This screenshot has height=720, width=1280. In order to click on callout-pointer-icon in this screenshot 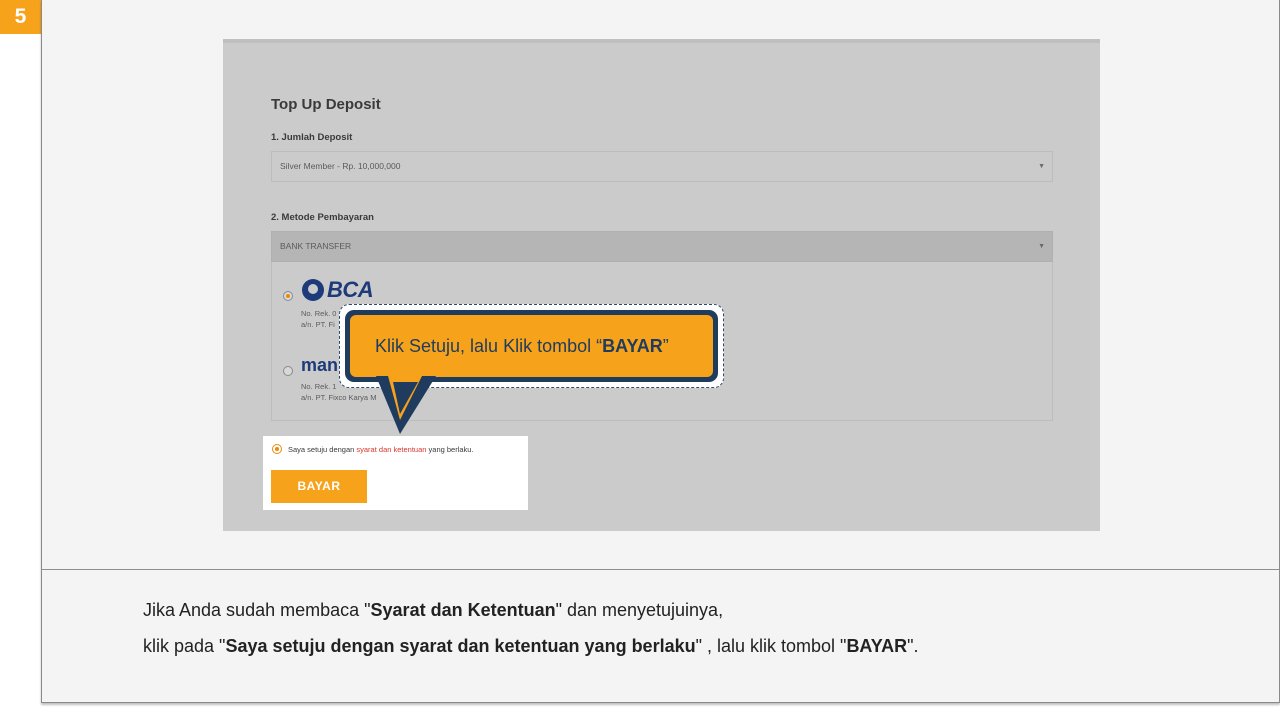, I will do `click(406, 405)`.